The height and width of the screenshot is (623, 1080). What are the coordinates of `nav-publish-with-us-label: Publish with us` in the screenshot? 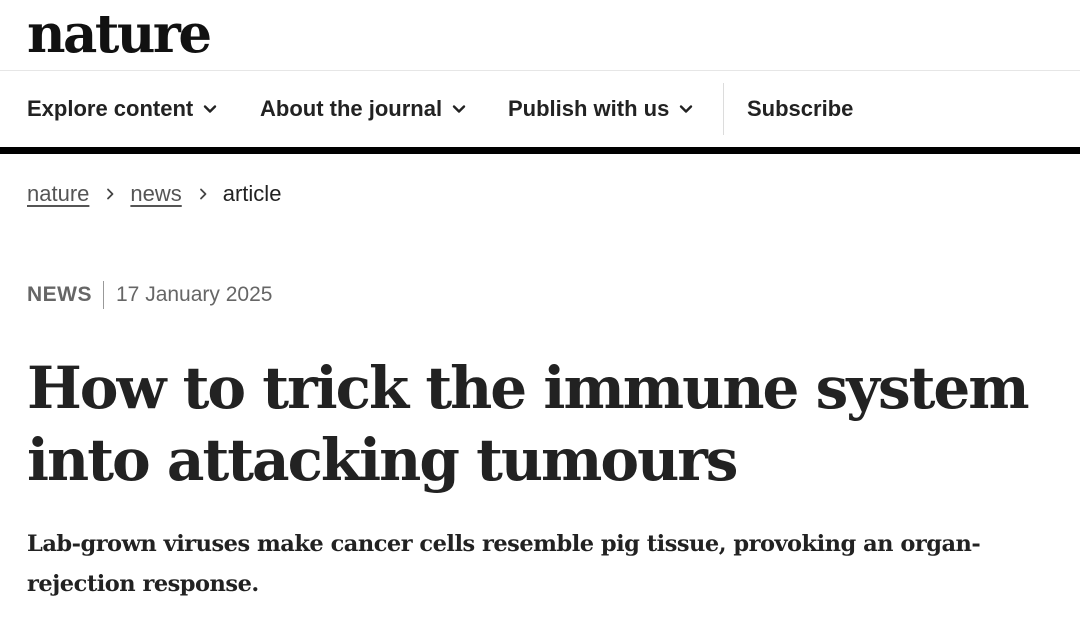 It's located at (589, 108).